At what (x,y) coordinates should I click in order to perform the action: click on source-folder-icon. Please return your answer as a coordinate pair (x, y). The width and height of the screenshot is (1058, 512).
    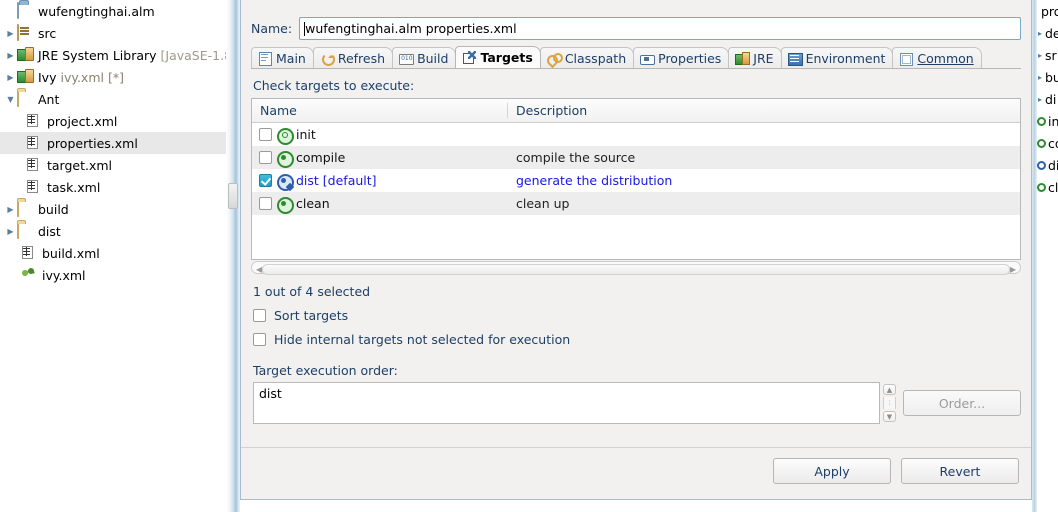
    Looking at the image, I should click on (26, 32).